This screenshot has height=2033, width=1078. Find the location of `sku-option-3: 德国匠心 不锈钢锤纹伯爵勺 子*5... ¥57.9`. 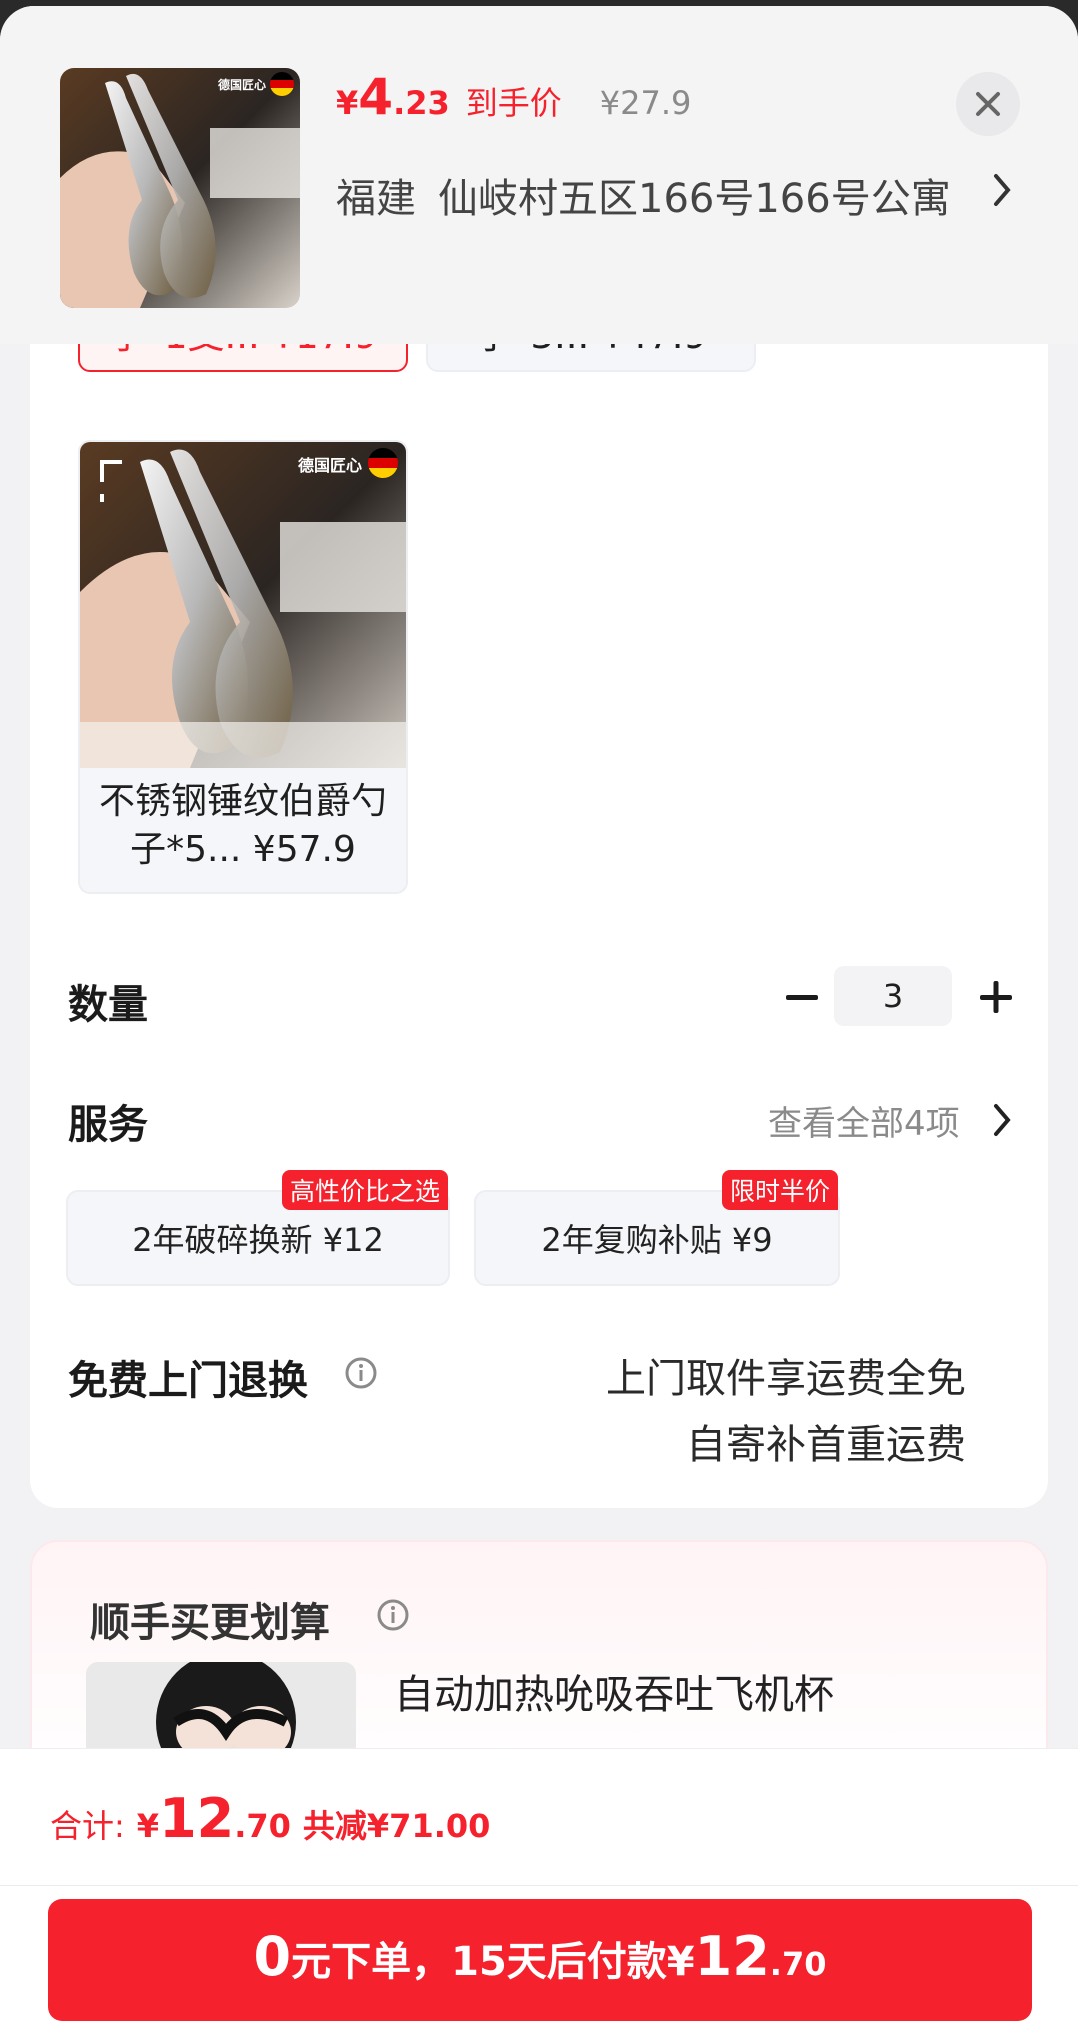

sku-option-3: 德国匠心 不锈钢锤纹伯爵勺 子*5... ¥57.9 is located at coordinates (243, 667).